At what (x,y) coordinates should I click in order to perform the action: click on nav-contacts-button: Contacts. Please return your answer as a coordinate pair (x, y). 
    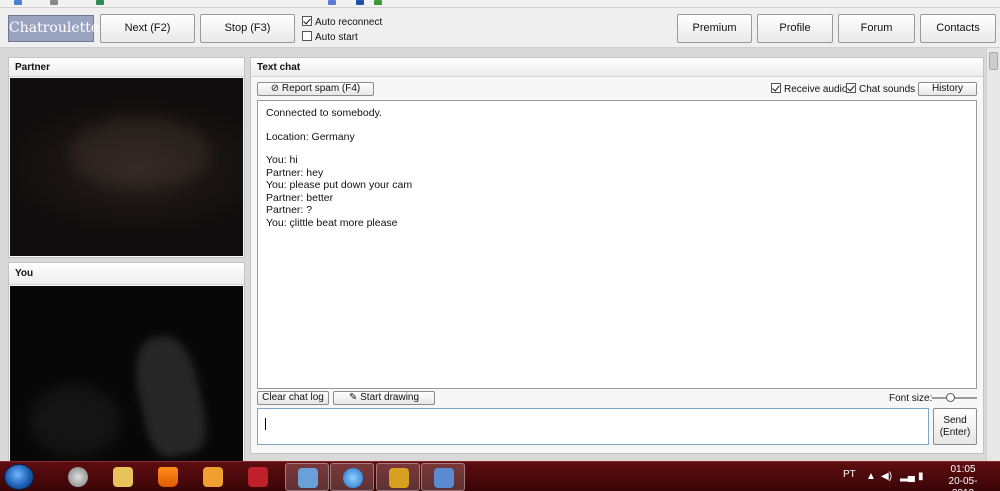
    Looking at the image, I should click on (958, 28).